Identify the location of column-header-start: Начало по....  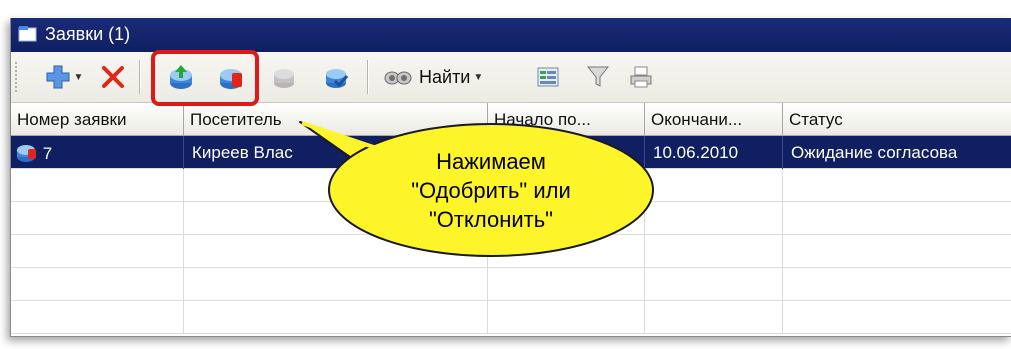
(566, 119).